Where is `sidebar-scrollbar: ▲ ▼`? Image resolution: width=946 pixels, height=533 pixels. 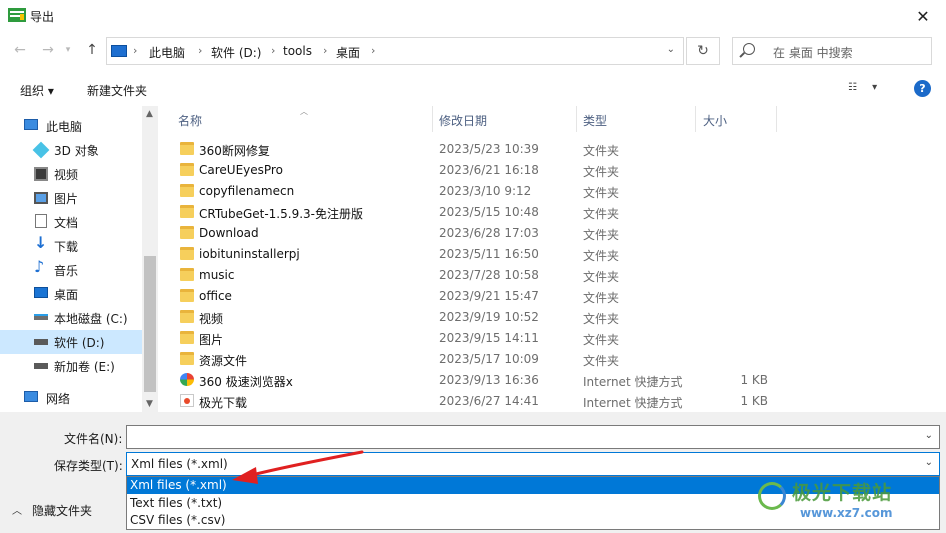 sidebar-scrollbar: ▲ ▼ is located at coordinates (150, 259).